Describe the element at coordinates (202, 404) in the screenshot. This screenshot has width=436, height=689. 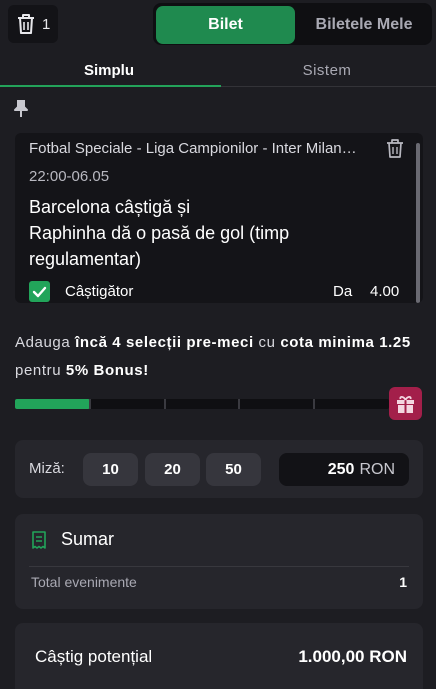
I see `bonus-progress-bar` at that location.